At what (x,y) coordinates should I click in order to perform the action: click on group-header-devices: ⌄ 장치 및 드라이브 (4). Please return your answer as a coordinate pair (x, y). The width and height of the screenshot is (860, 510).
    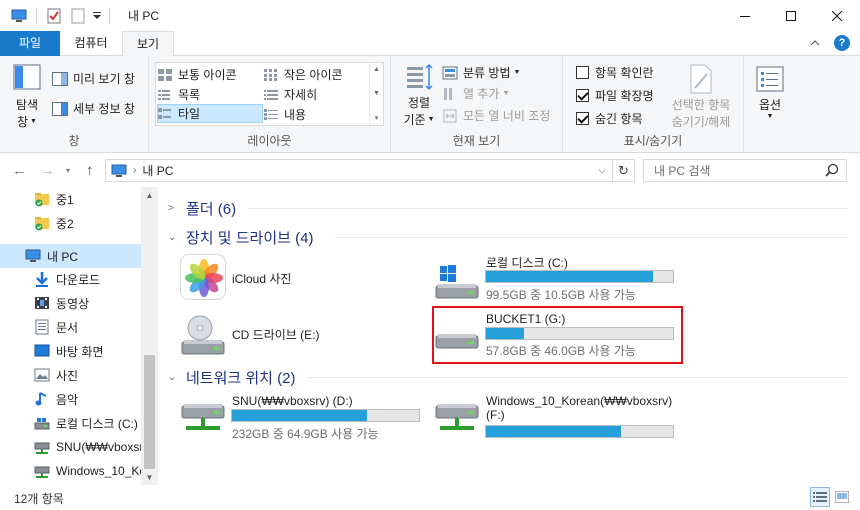
    Looking at the image, I should click on (240, 237).